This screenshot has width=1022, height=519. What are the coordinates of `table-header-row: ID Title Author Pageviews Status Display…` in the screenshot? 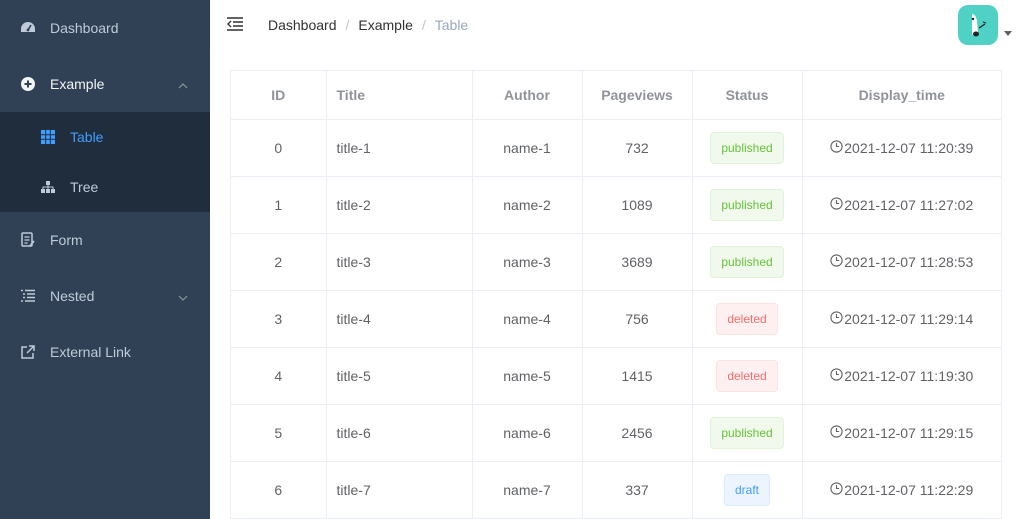 It's located at (616, 95).